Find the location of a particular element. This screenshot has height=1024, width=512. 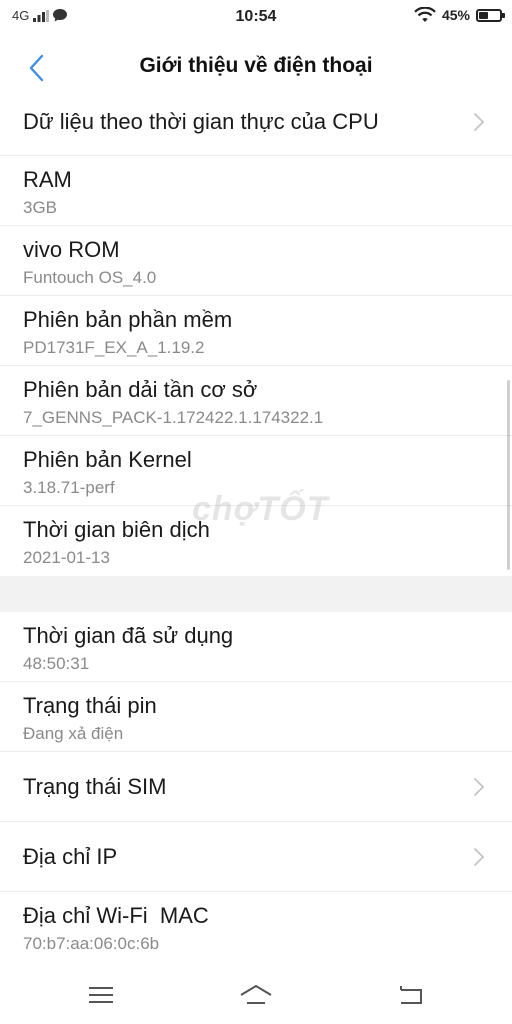

row-value: 7_GENNS_PACK-1.172422.1.174322.1 is located at coordinates (173, 417).